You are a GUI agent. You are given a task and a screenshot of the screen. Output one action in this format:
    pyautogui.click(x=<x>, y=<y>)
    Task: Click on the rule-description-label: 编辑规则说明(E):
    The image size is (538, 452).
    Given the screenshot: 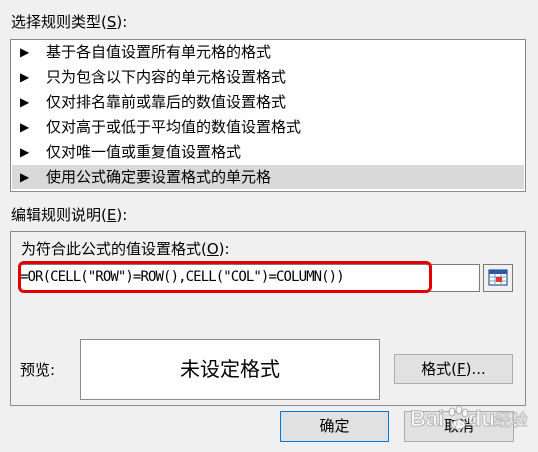 What is the action you would take?
    pyautogui.click(x=69, y=215)
    